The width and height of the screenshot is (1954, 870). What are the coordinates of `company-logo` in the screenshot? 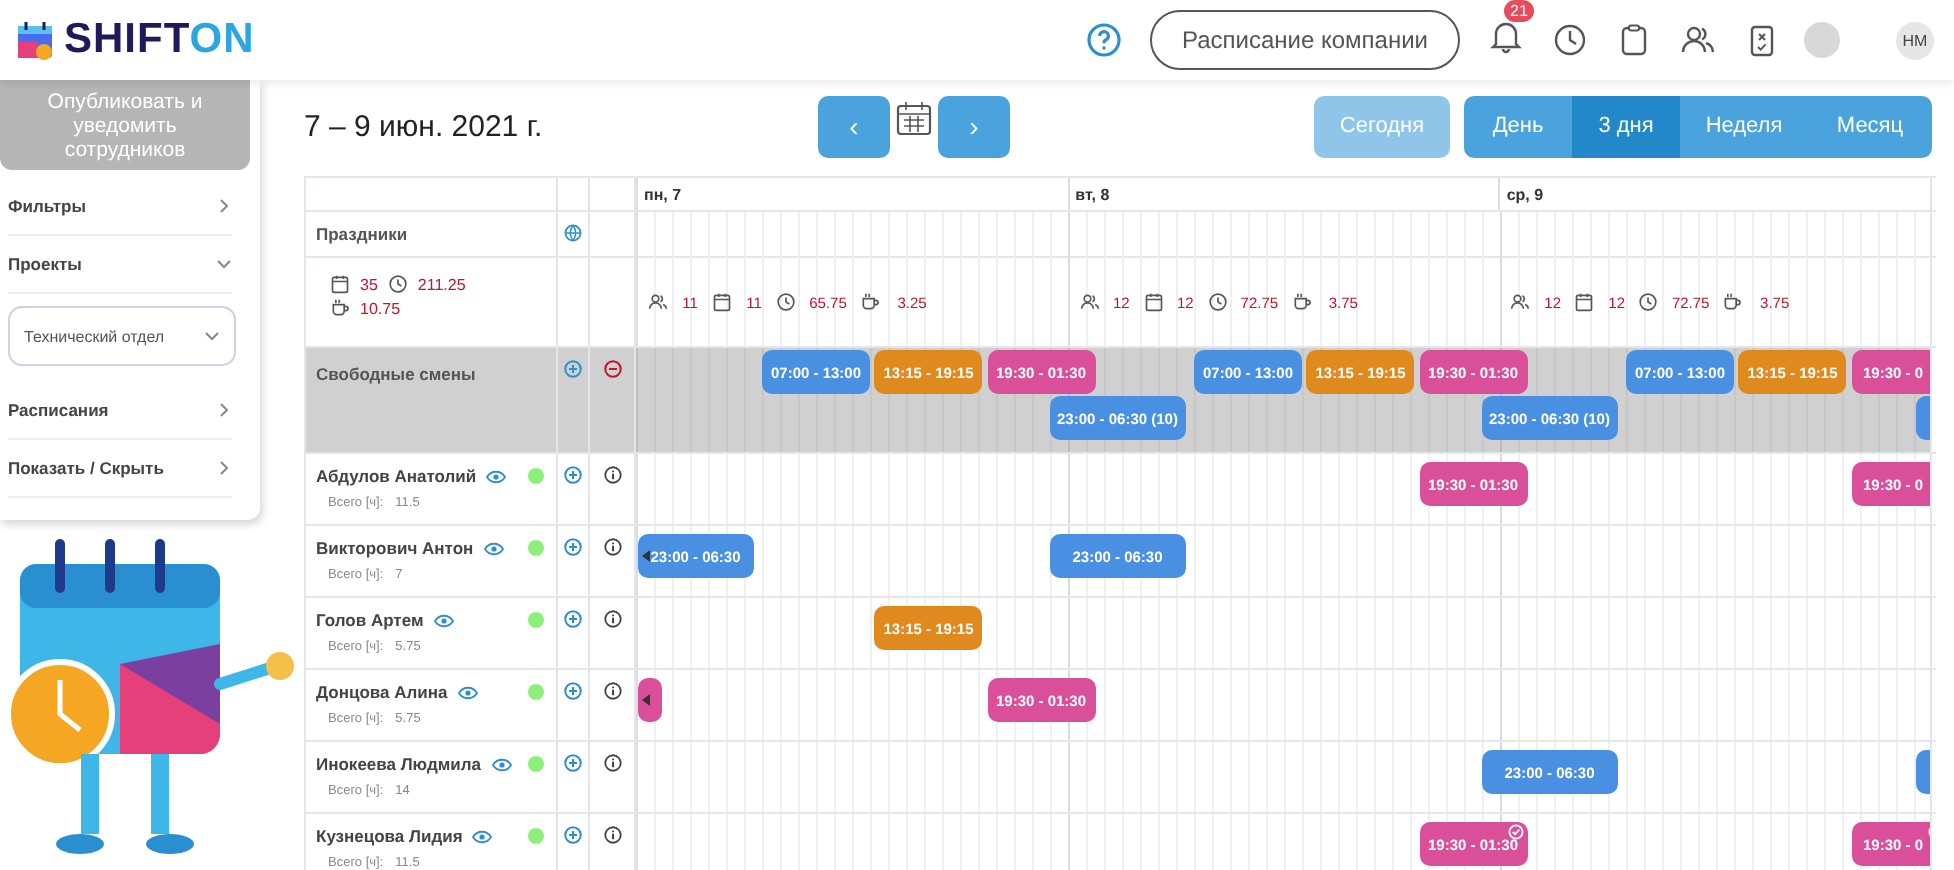 It's located at (1822, 40).